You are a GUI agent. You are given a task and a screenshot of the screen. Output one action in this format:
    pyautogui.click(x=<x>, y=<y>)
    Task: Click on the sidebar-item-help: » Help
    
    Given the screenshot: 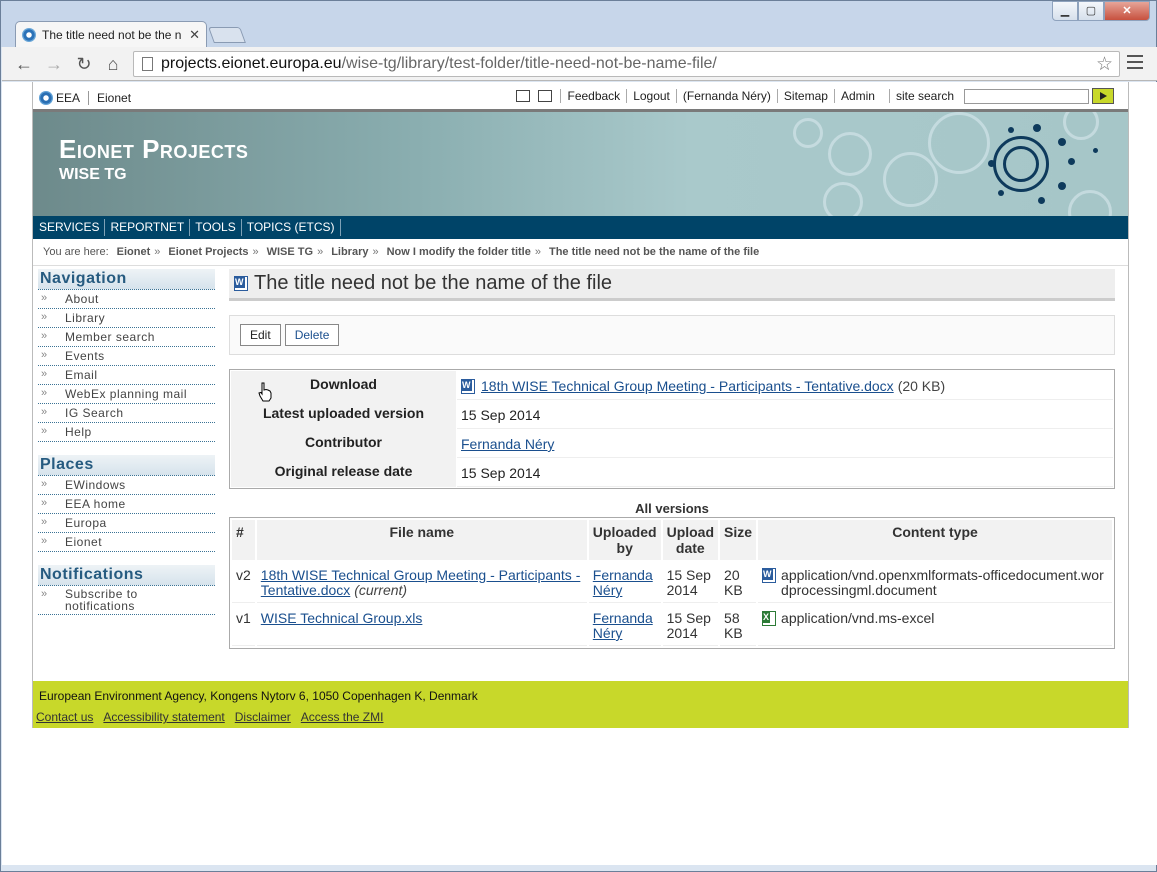 What is the action you would take?
    pyautogui.click(x=126, y=432)
    